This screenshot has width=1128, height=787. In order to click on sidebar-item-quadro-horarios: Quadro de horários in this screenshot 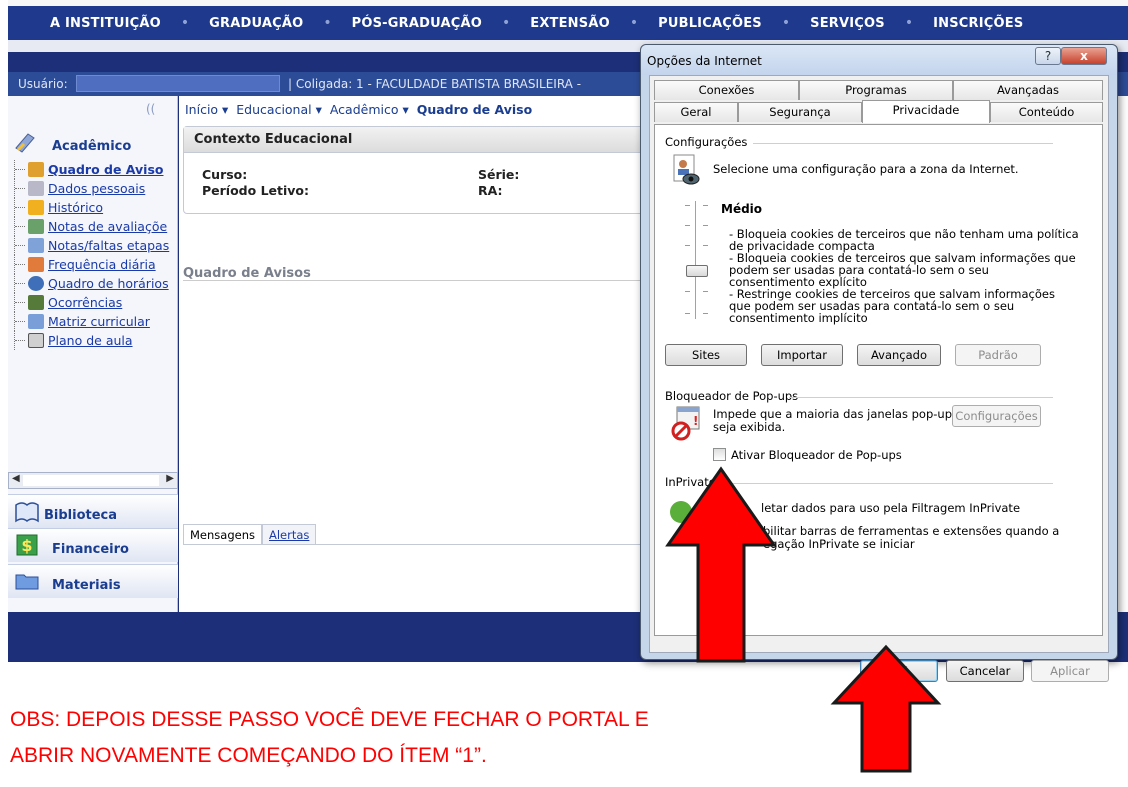, I will do `click(96, 283)`.